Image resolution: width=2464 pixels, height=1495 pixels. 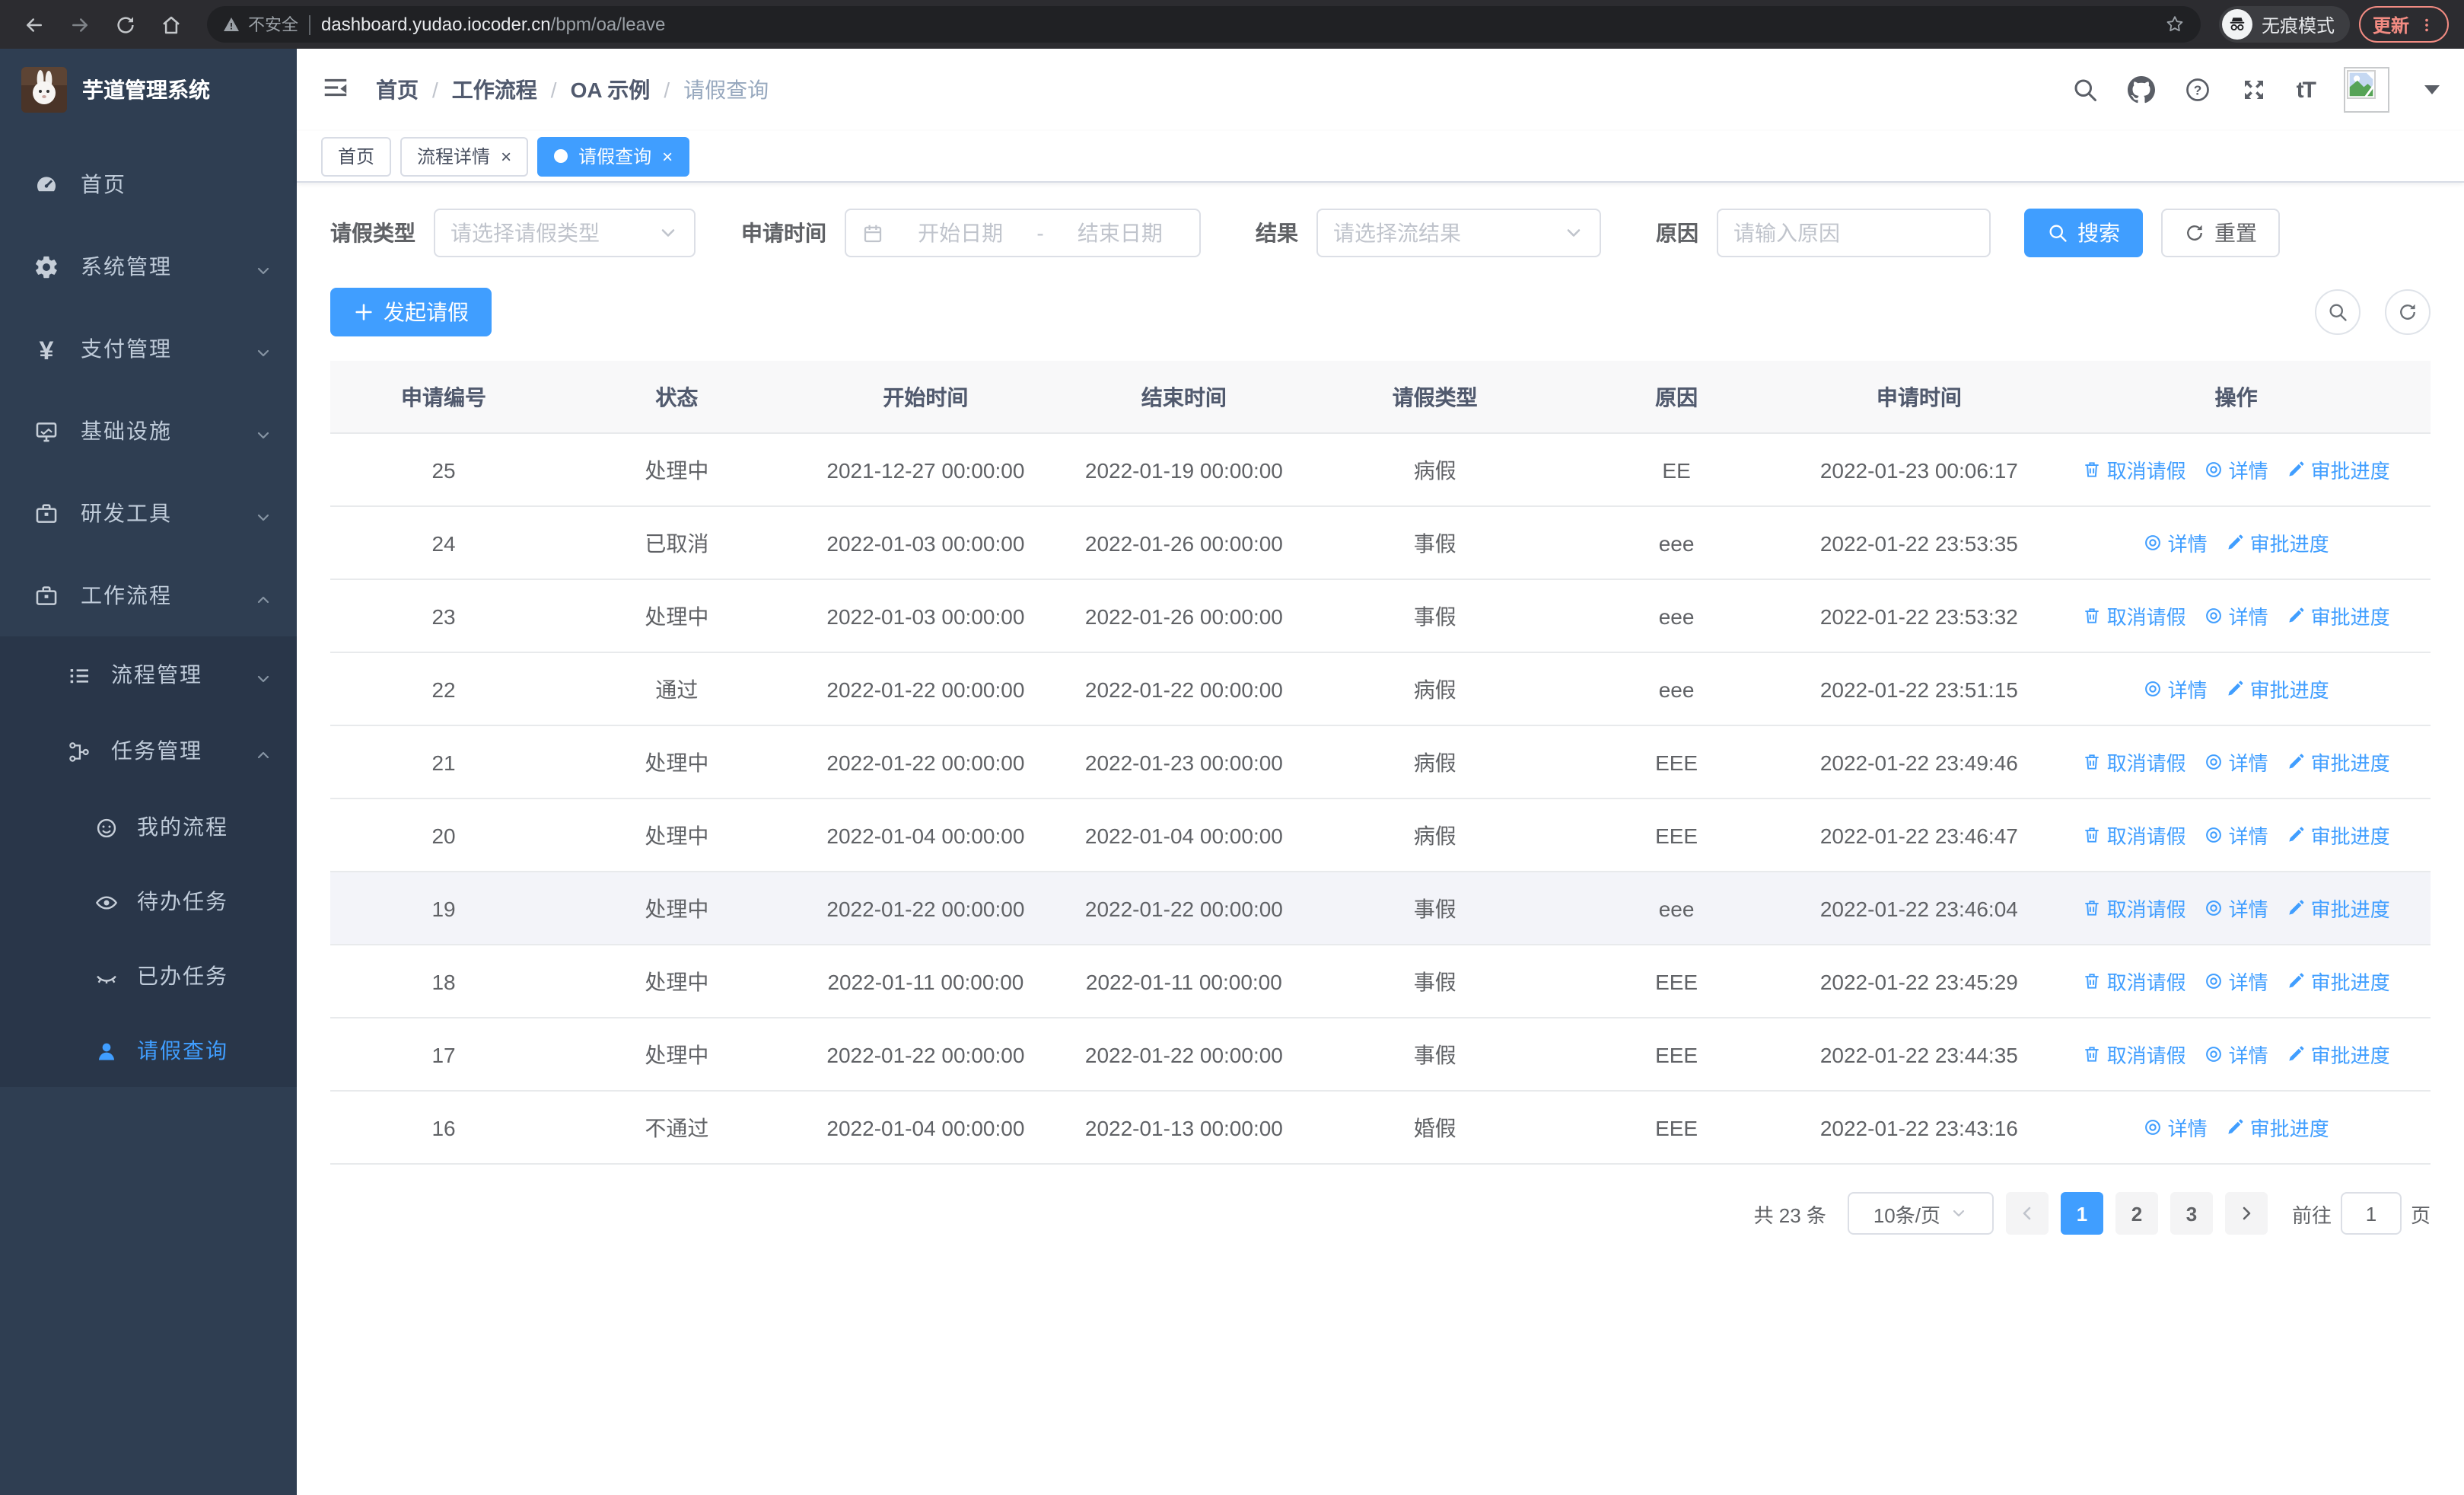 What do you see at coordinates (2083, 233) in the screenshot?
I see `search-button: 搜索` at bounding box center [2083, 233].